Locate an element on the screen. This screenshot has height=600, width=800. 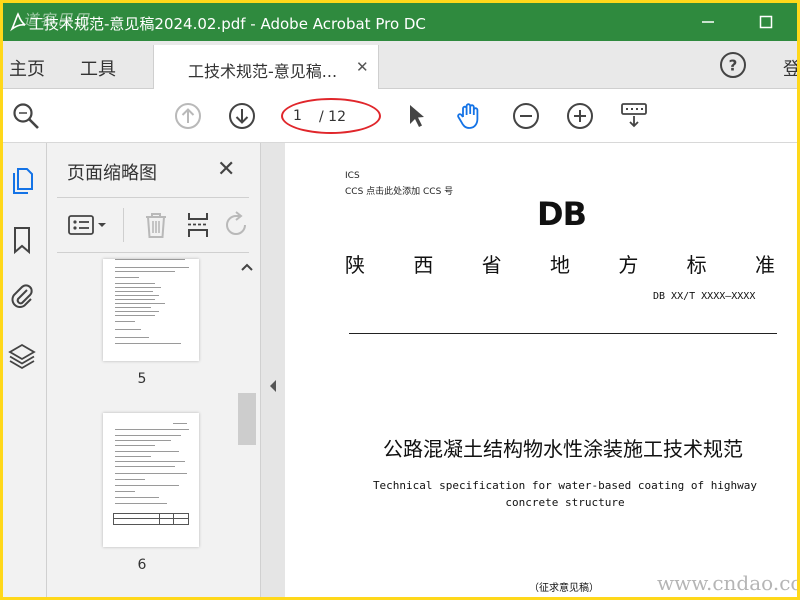
prev-page-button is located at coordinates (188, 116).